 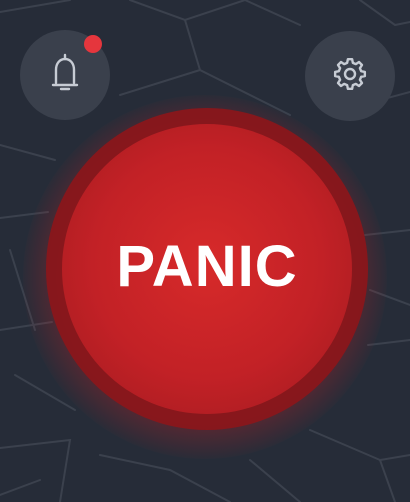 What do you see at coordinates (207, 266) in the screenshot?
I see `panic-label: PANIC` at bounding box center [207, 266].